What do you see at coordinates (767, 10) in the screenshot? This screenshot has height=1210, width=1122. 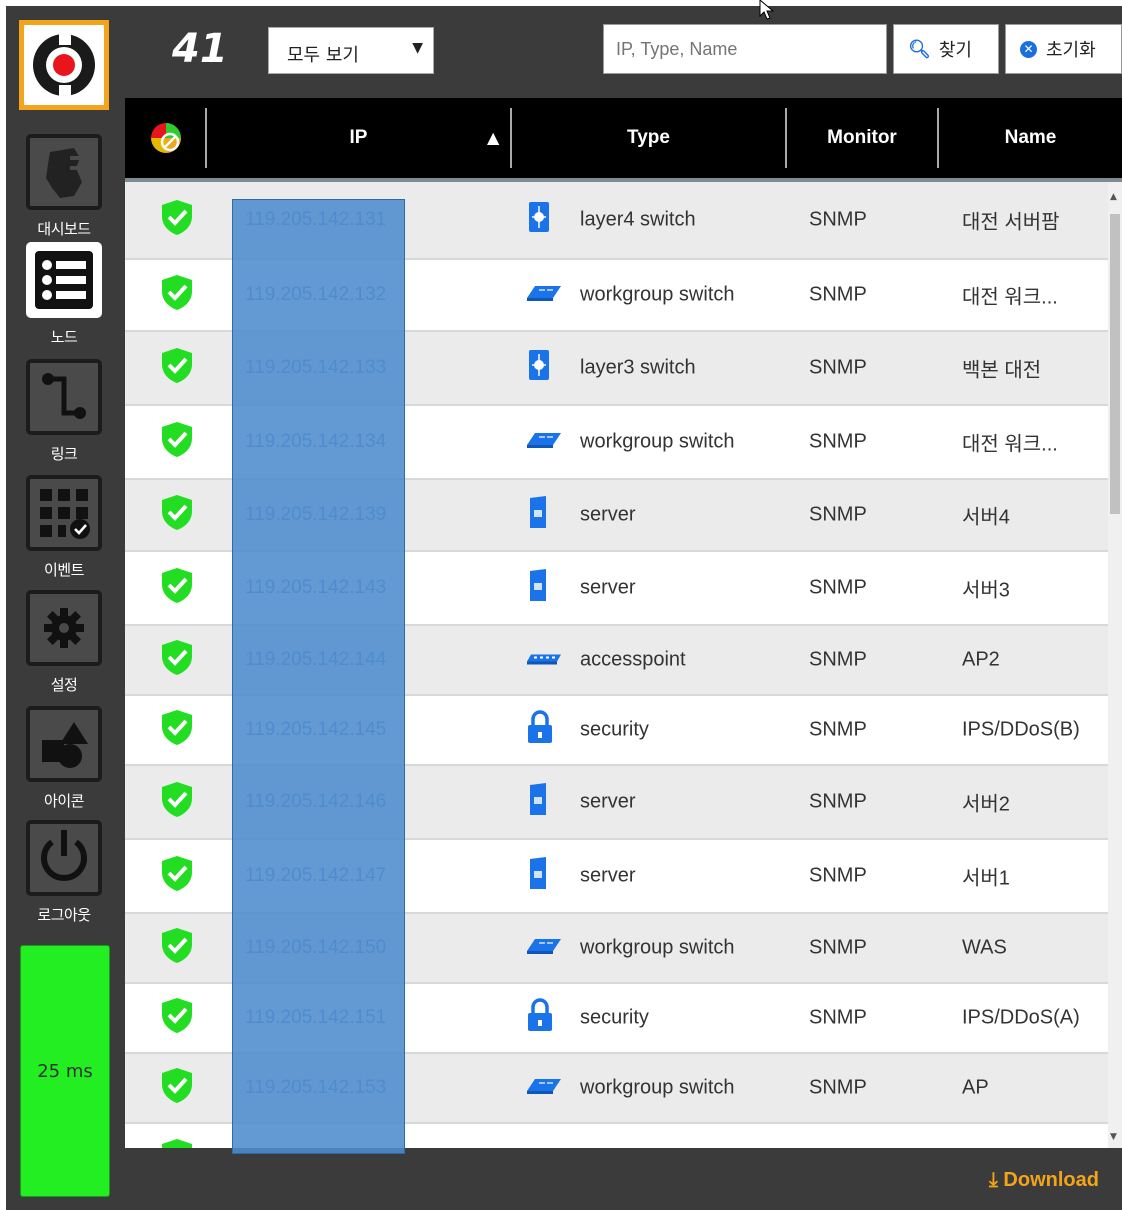 I see `mouse-cursor-icon` at bounding box center [767, 10].